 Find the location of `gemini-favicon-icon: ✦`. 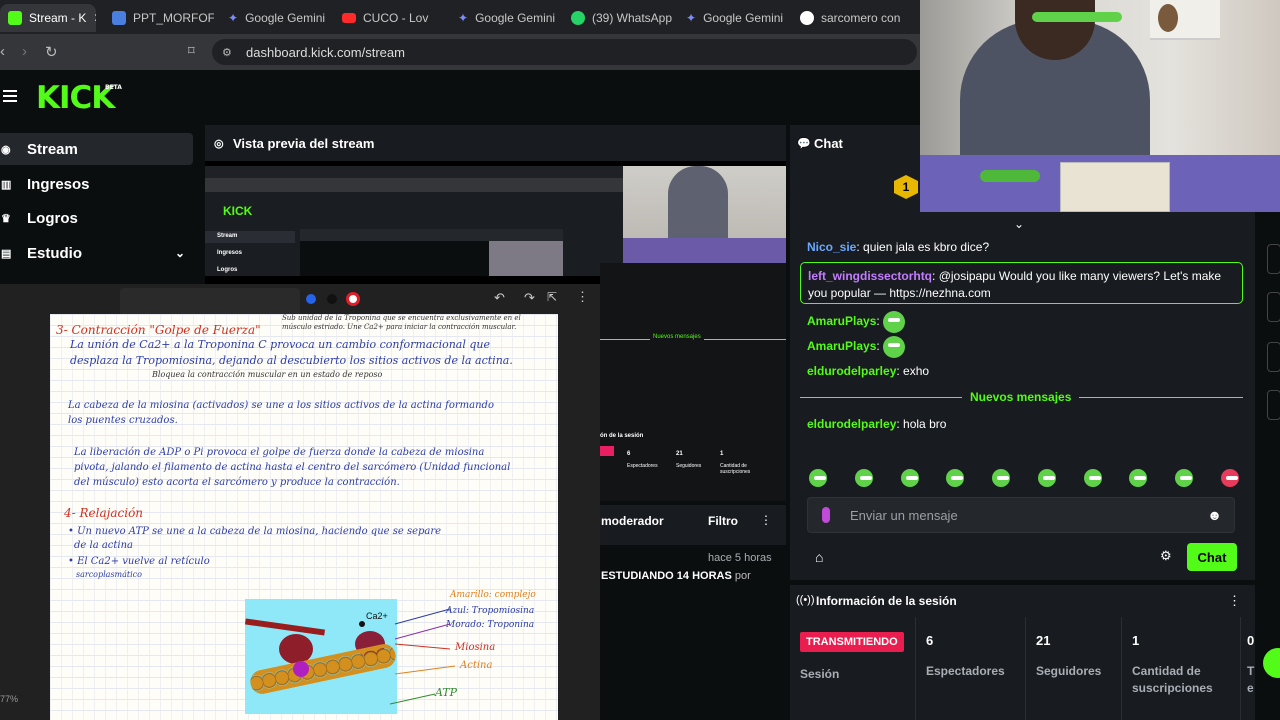

gemini-favicon-icon: ✦ is located at coordinates (233, 18).